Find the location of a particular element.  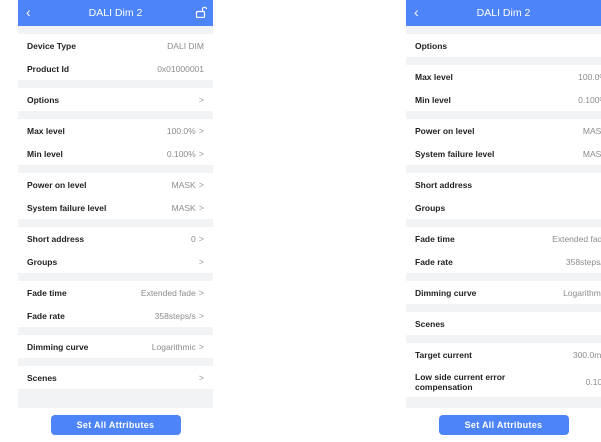

row-dimming-curve: Dimming curve Logarithmic is located at coordinates (503, 292).